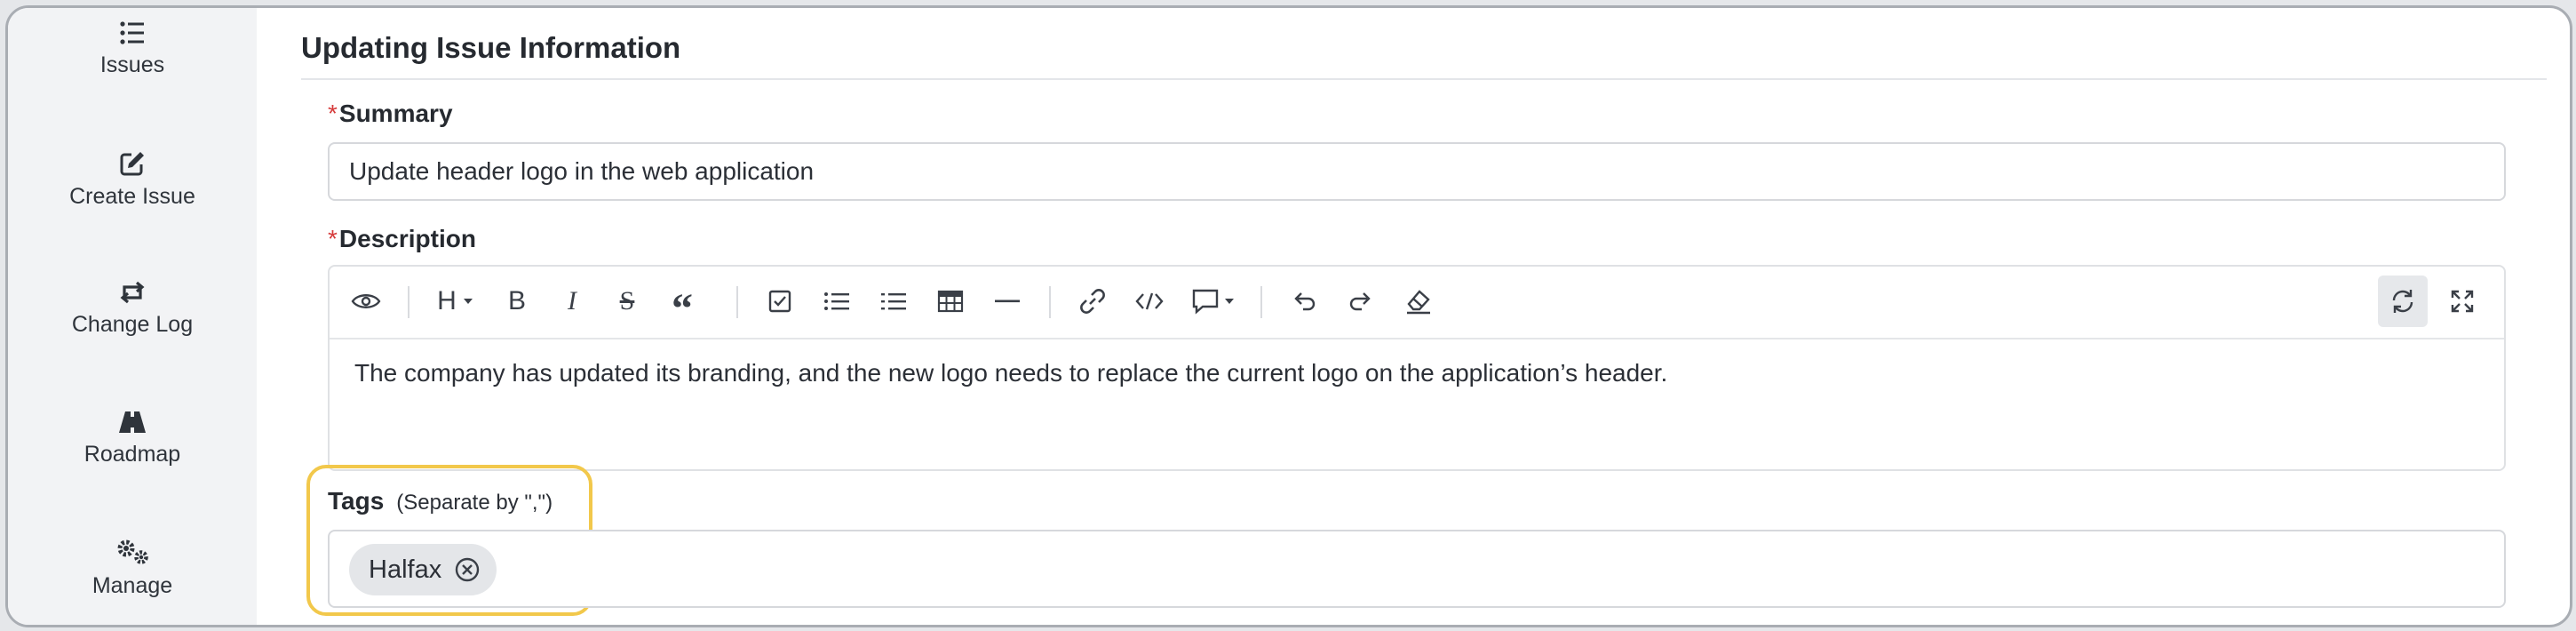 The height and width of the screenshot is (631, 2576). I want to click on tag-label: Halfax, so click(405, 569).